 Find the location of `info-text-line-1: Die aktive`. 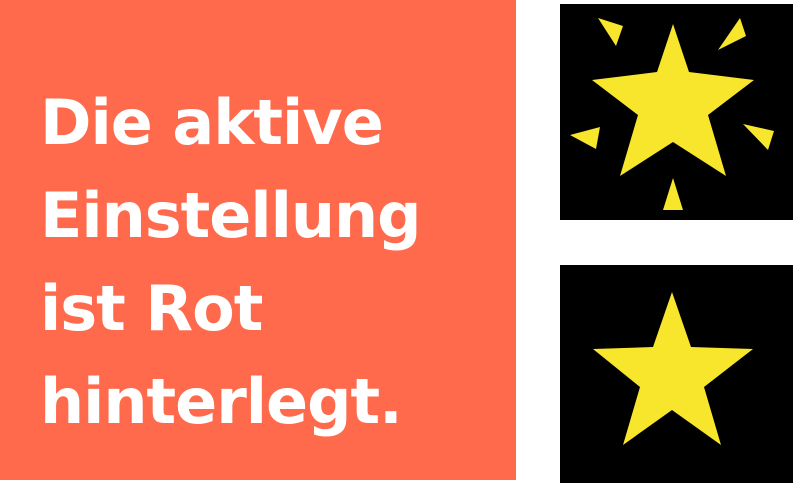

info-text-line-1: Die aktive is located at coordinates (212, 122).